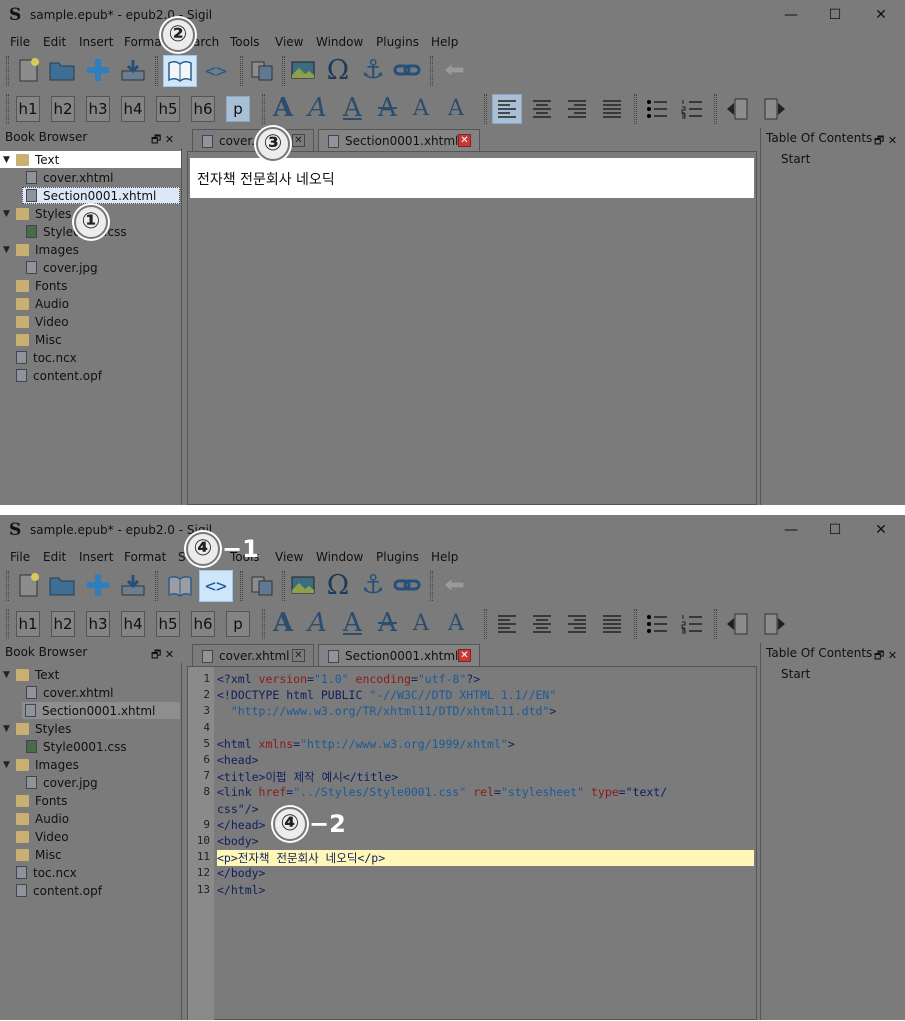  What do you see at coordinates (245, 42) in the screenshot?
I see `menu-tools: Tools` at bounding box center [245, 42].